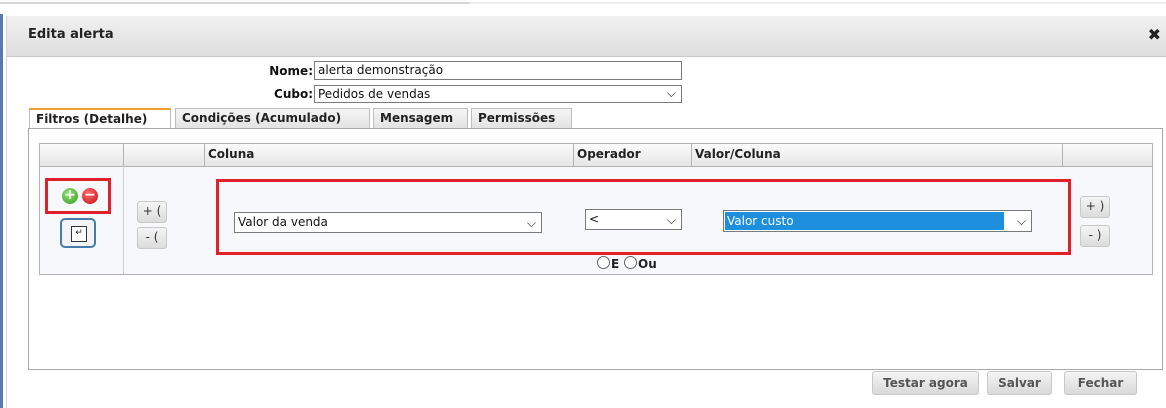 This screenshot has height=408, width=1166. Describe the element at coordinates (864, 221) in the screenshot. I see `valor-select-value: Valor custo` at that location.